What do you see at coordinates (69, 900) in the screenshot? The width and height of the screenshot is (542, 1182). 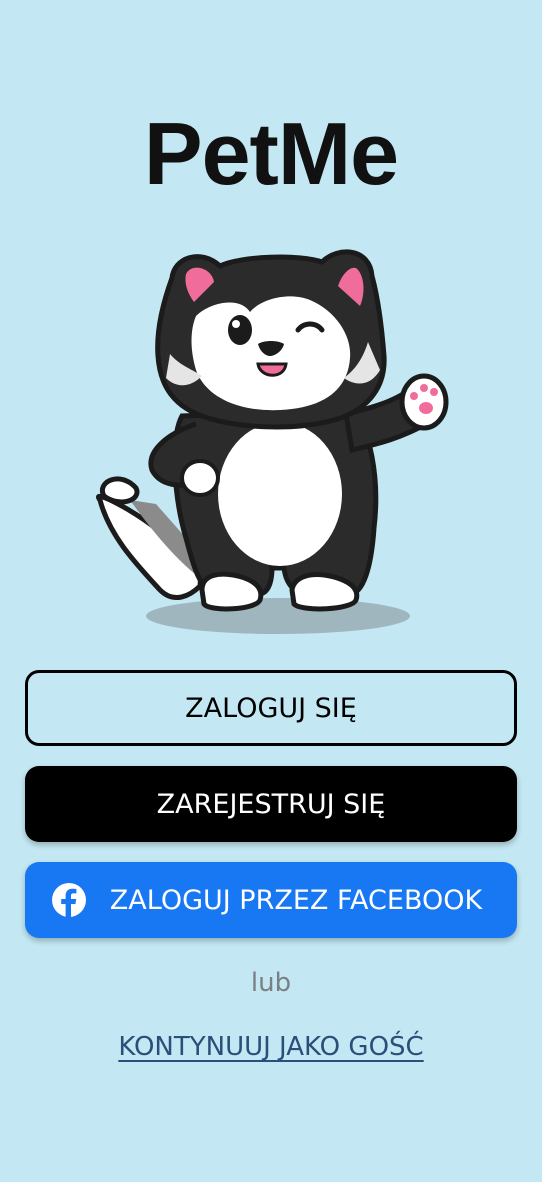 I see `facebook-icon` at bounding box center [69, 900].